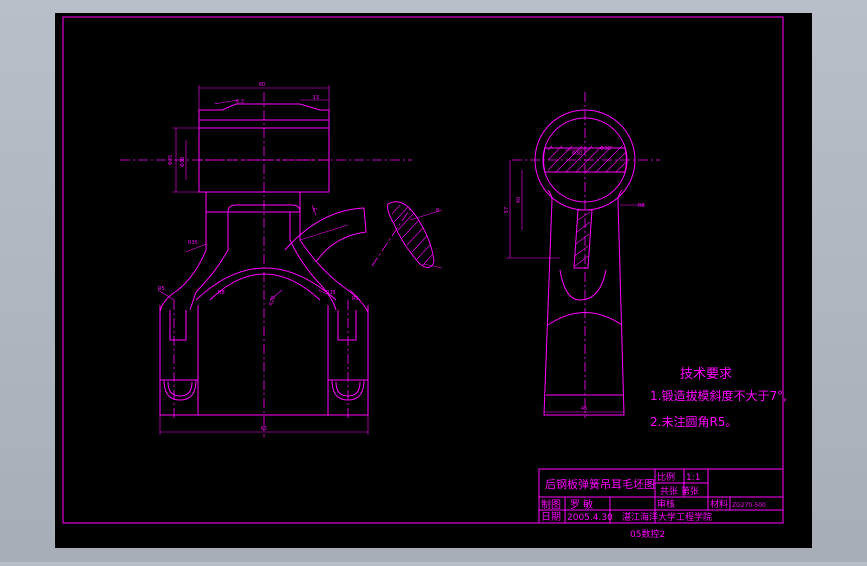  I want to click on dim-rough: 6.3, so click(240, 102).